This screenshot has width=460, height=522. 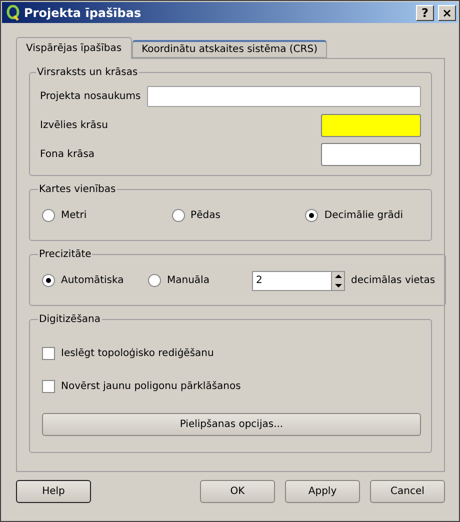 What do you see at coordinates (291, 280) in the screenshot?
I see `spin-field: 2` at bounding box center [291, 280].